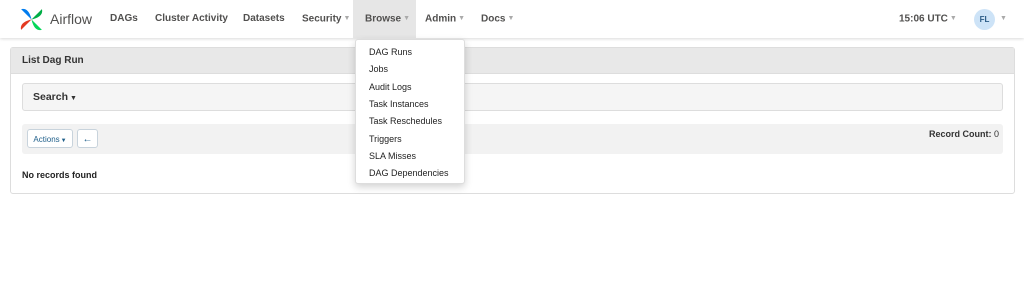 This screenshot has width=1024, height=287. What do you see at coordinates (996, 134) in the screenshot?
I see `record-count-value: 0` at bounding box center [996, 134].